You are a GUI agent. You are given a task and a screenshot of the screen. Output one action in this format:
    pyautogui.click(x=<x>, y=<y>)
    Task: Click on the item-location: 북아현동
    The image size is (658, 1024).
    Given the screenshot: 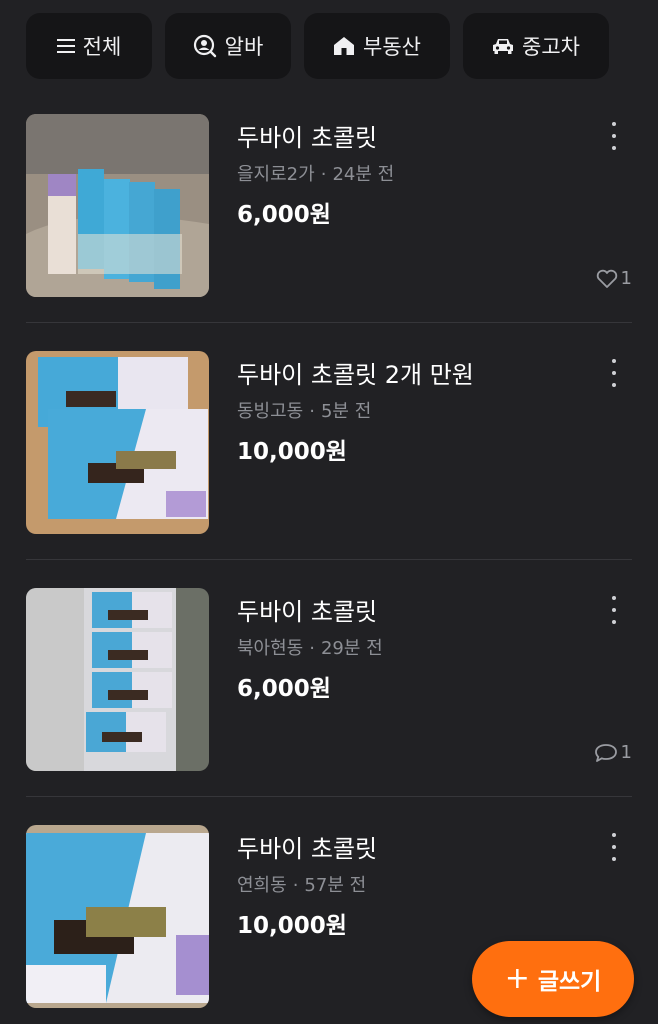 What is the action you would take?
    pyautogui.click(x=270, y=648)
    